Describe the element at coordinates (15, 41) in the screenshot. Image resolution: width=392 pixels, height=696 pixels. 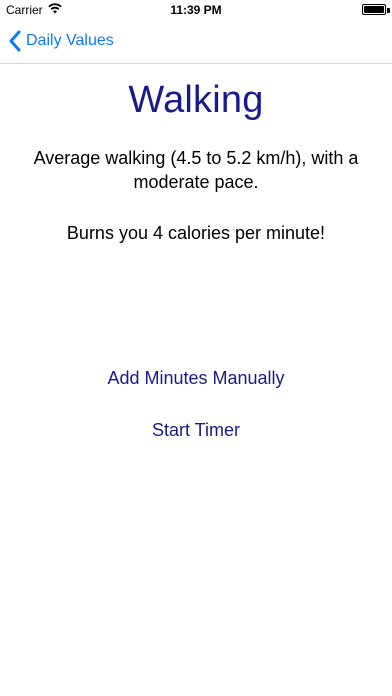
I see `chevron-left-icon` at that location.